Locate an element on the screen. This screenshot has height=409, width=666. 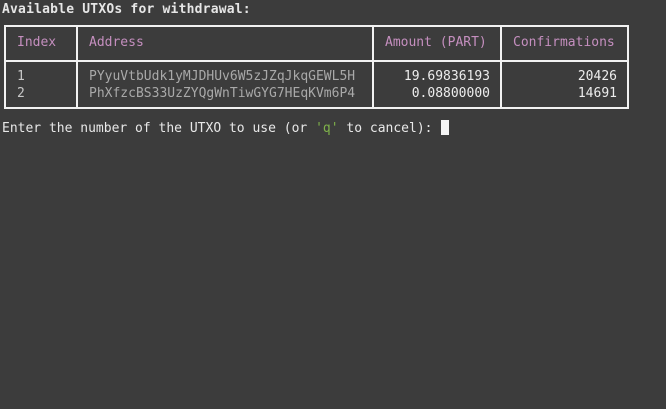
text-cursor is located at coordinates (445, 127).